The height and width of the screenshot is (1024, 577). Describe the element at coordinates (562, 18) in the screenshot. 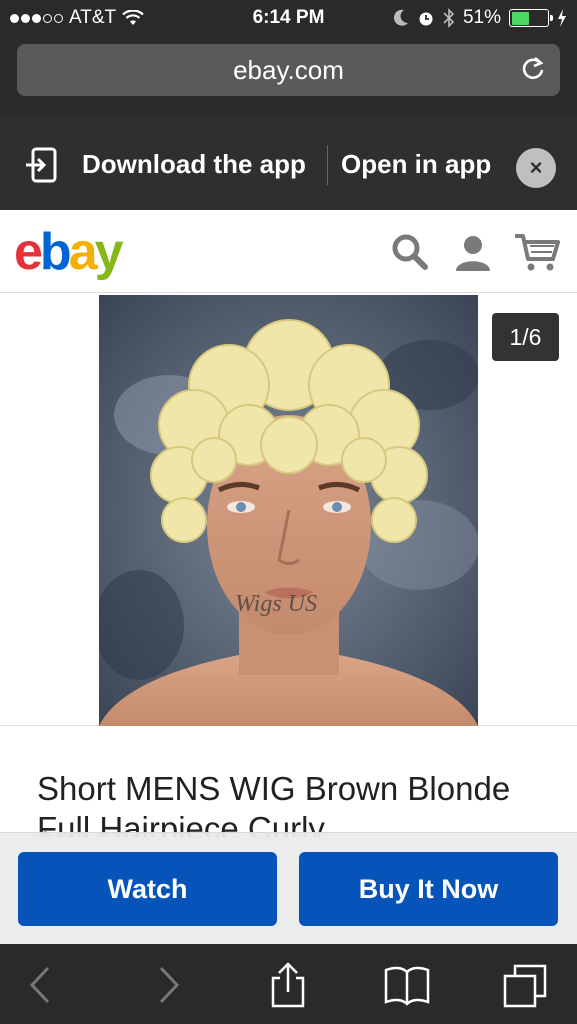

I see `charging-bolt-icon` at that location.